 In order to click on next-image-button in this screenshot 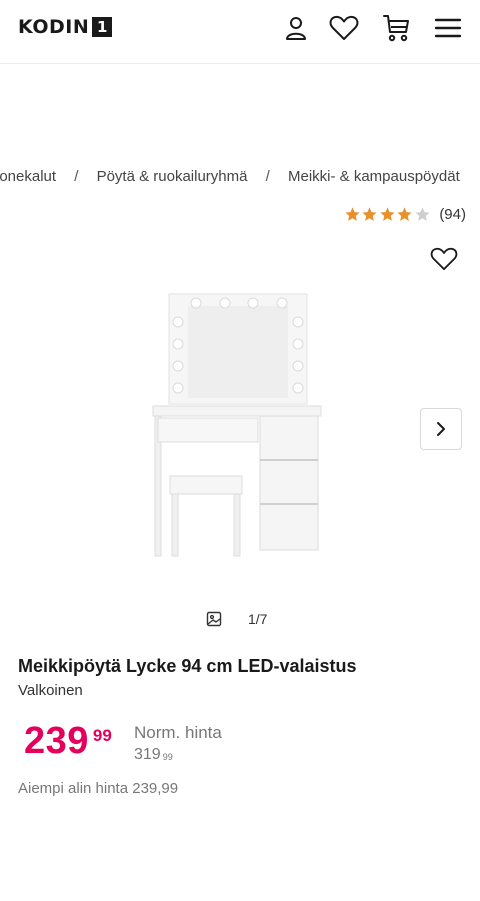, I will do `click(441, 429)`.